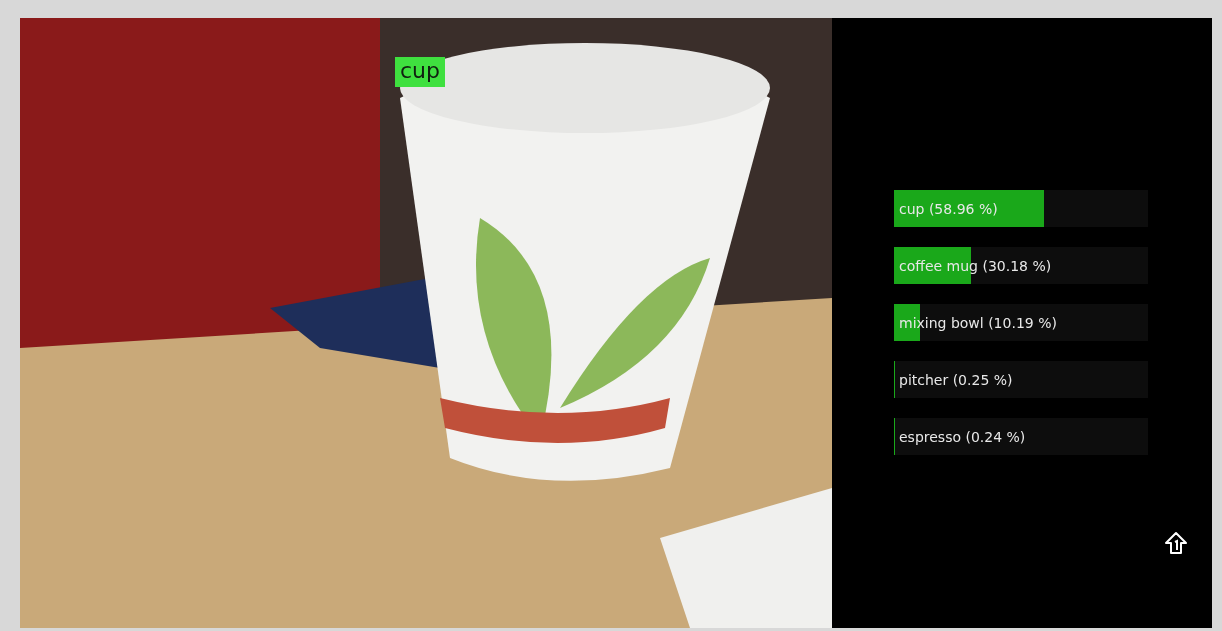 The height and width of the screenshot is (631, 1222). What do you see at coordinates (955, 379) in the screenshot?
I see `prediction-label: pitcher (0.25 %)` at bounding box center [955, 379].